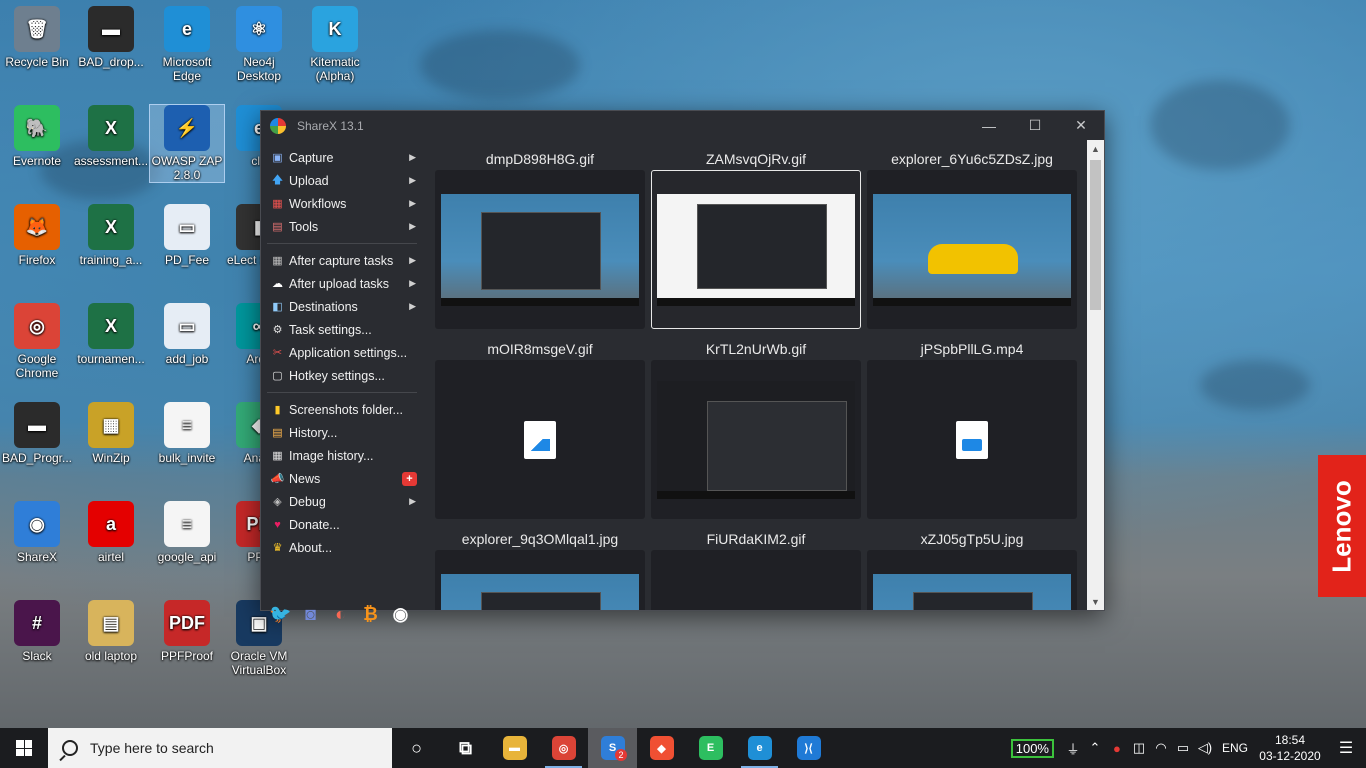 Image resolution: width=1366 pixels, height=768 pixels. I want to click on desktop-icon-evernote: 🐘 Evernote, so click(37, 136).